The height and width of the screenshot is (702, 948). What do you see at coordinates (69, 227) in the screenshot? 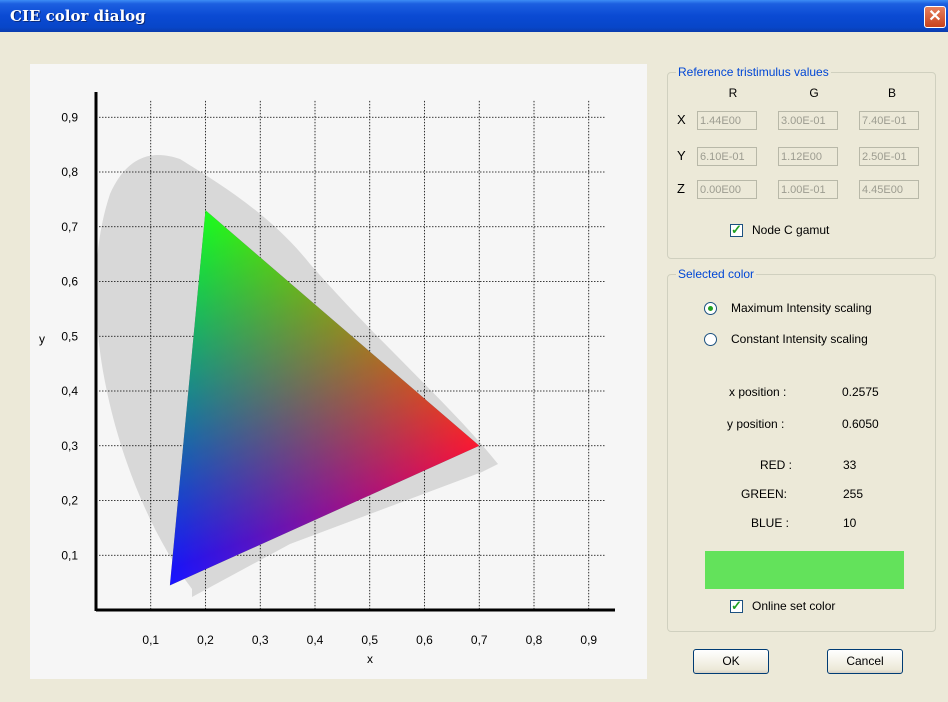
I see `y-tick-label: 0,7` at bounding box center [69, 227].